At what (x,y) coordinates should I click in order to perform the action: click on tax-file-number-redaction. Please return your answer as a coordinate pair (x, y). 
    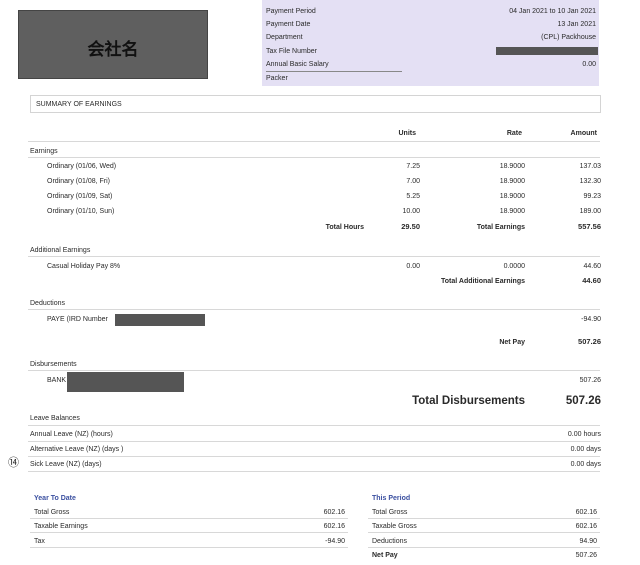
    Looking at the image, I should click on (547, 51).